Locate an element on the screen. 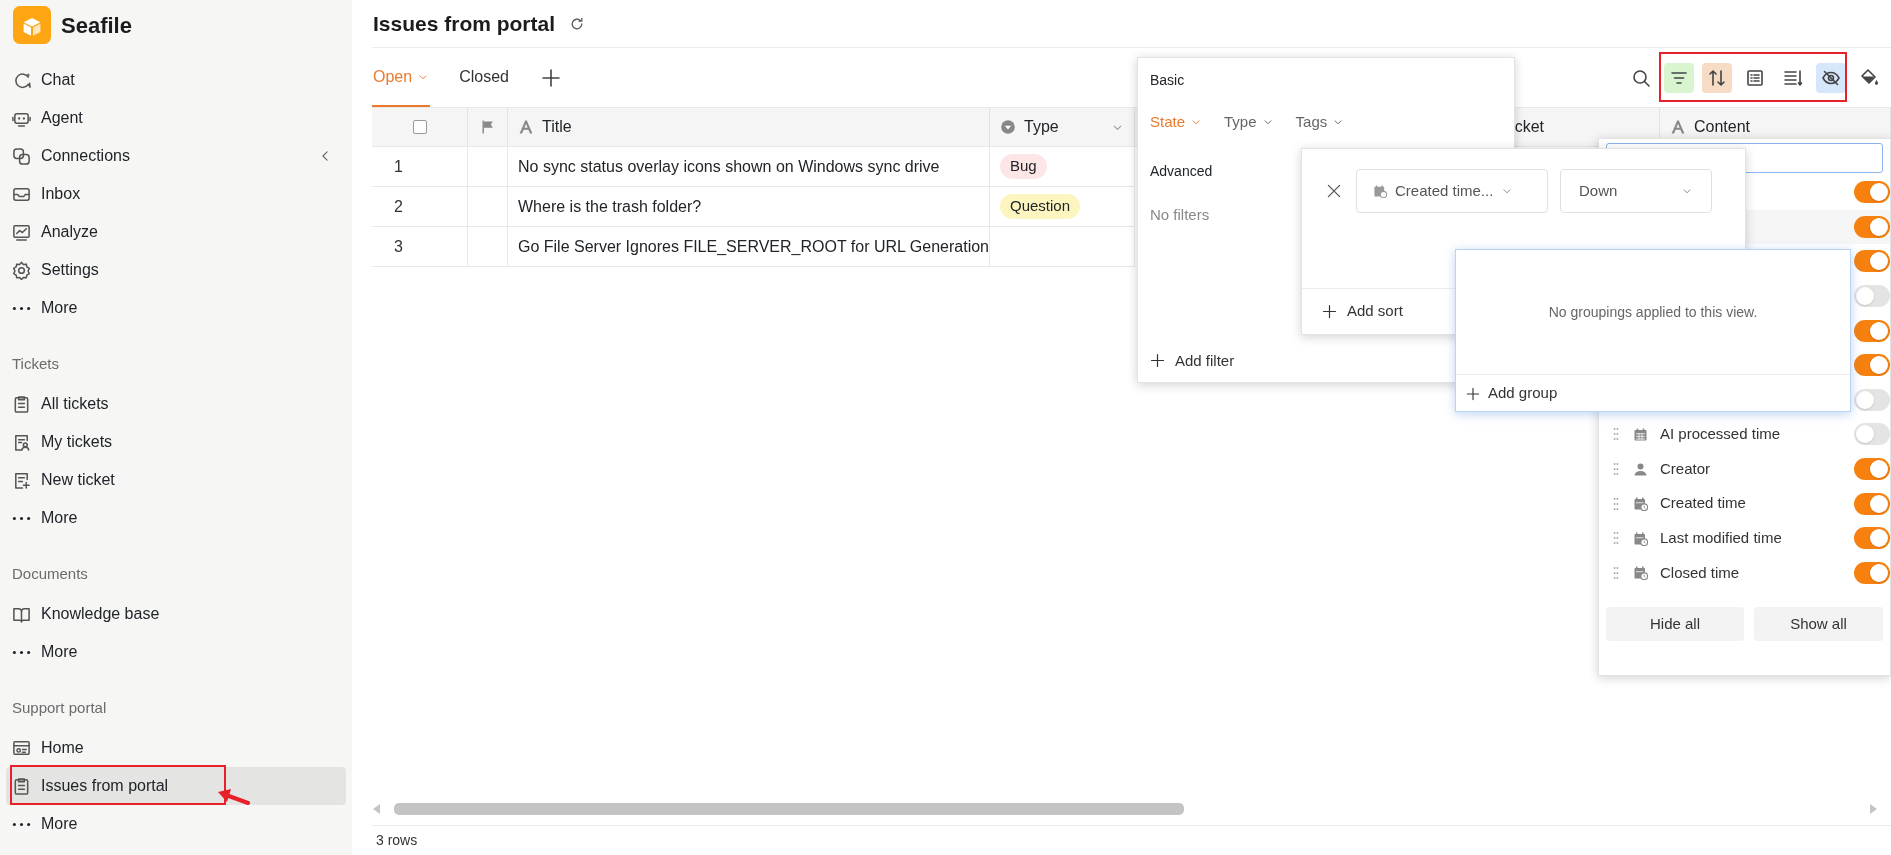  settings-icon is located at coordinates (21, 270).